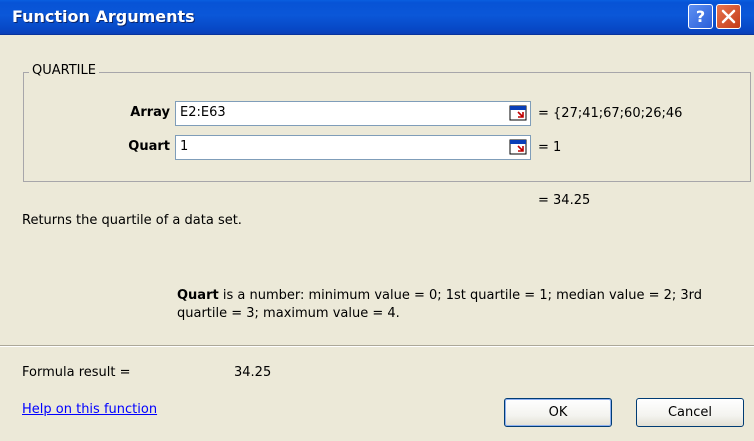 The height and width of the screenshot is (441, 754). I want to click on quart-field, so click(353, 147).